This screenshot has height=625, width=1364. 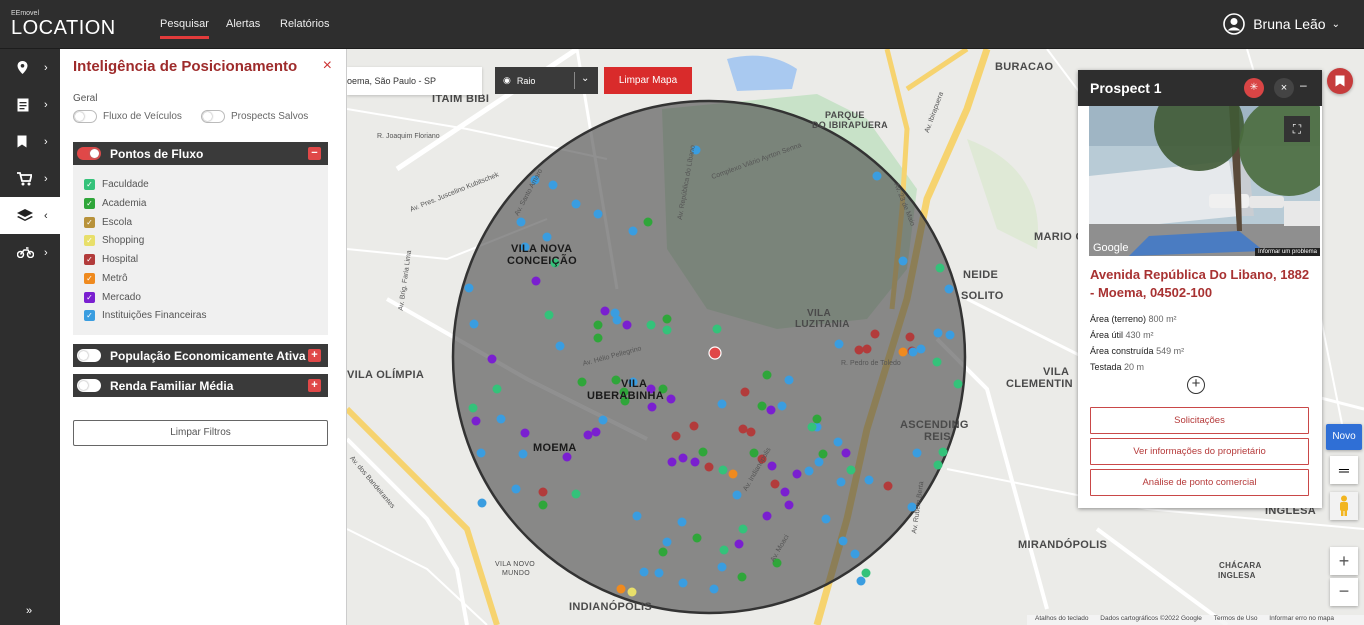 I want to click on checkbox-faculdade: ✓ Faculdade, so click(x=116, y=184).